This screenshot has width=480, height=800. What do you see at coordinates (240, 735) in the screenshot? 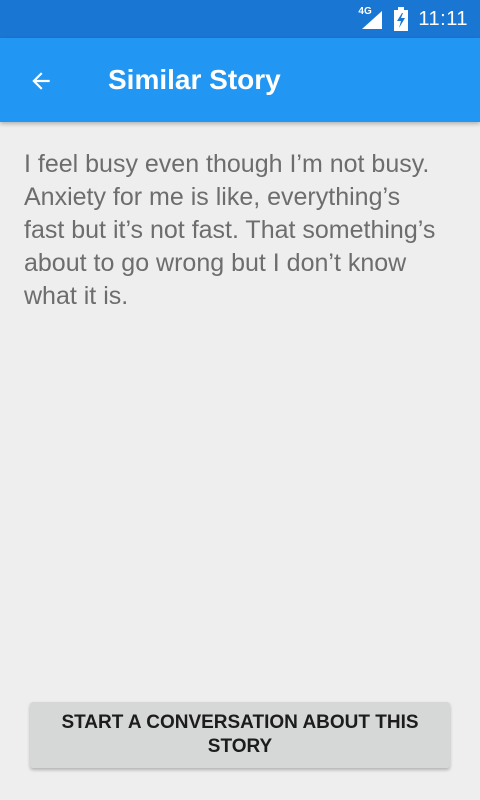
I see `start-conversation-button: START A CONVERSATION ABOUT THIS STORY` at bounding box center [240, 735].